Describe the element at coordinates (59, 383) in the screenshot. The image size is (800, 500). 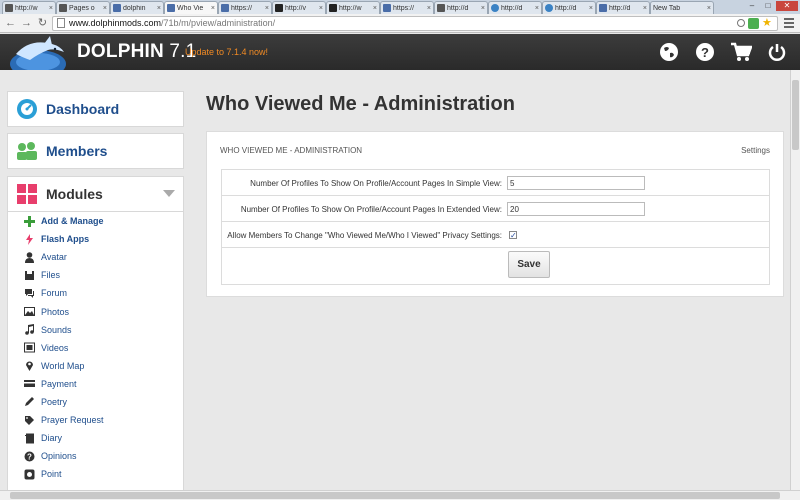
I see `sidebar-module-label: Payment` at that location.